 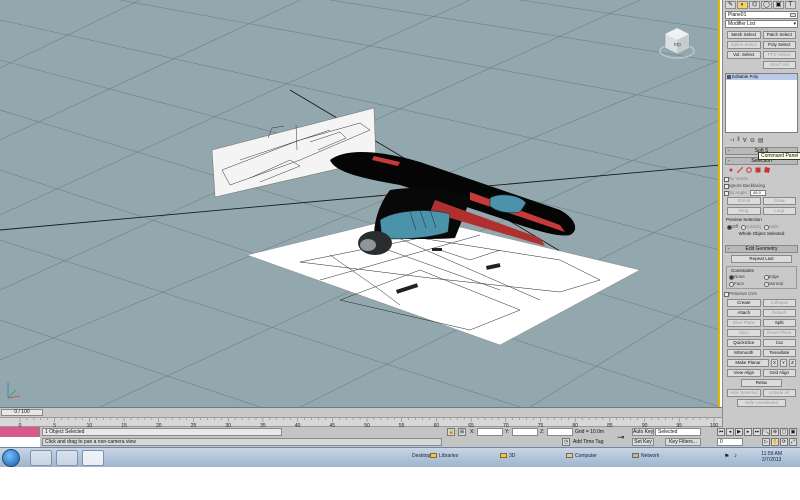 What do you see at coordinates (779, 393) in the screenshot?
I see `unhide-all-button: Unhide All` at bounding box center [779, 393].